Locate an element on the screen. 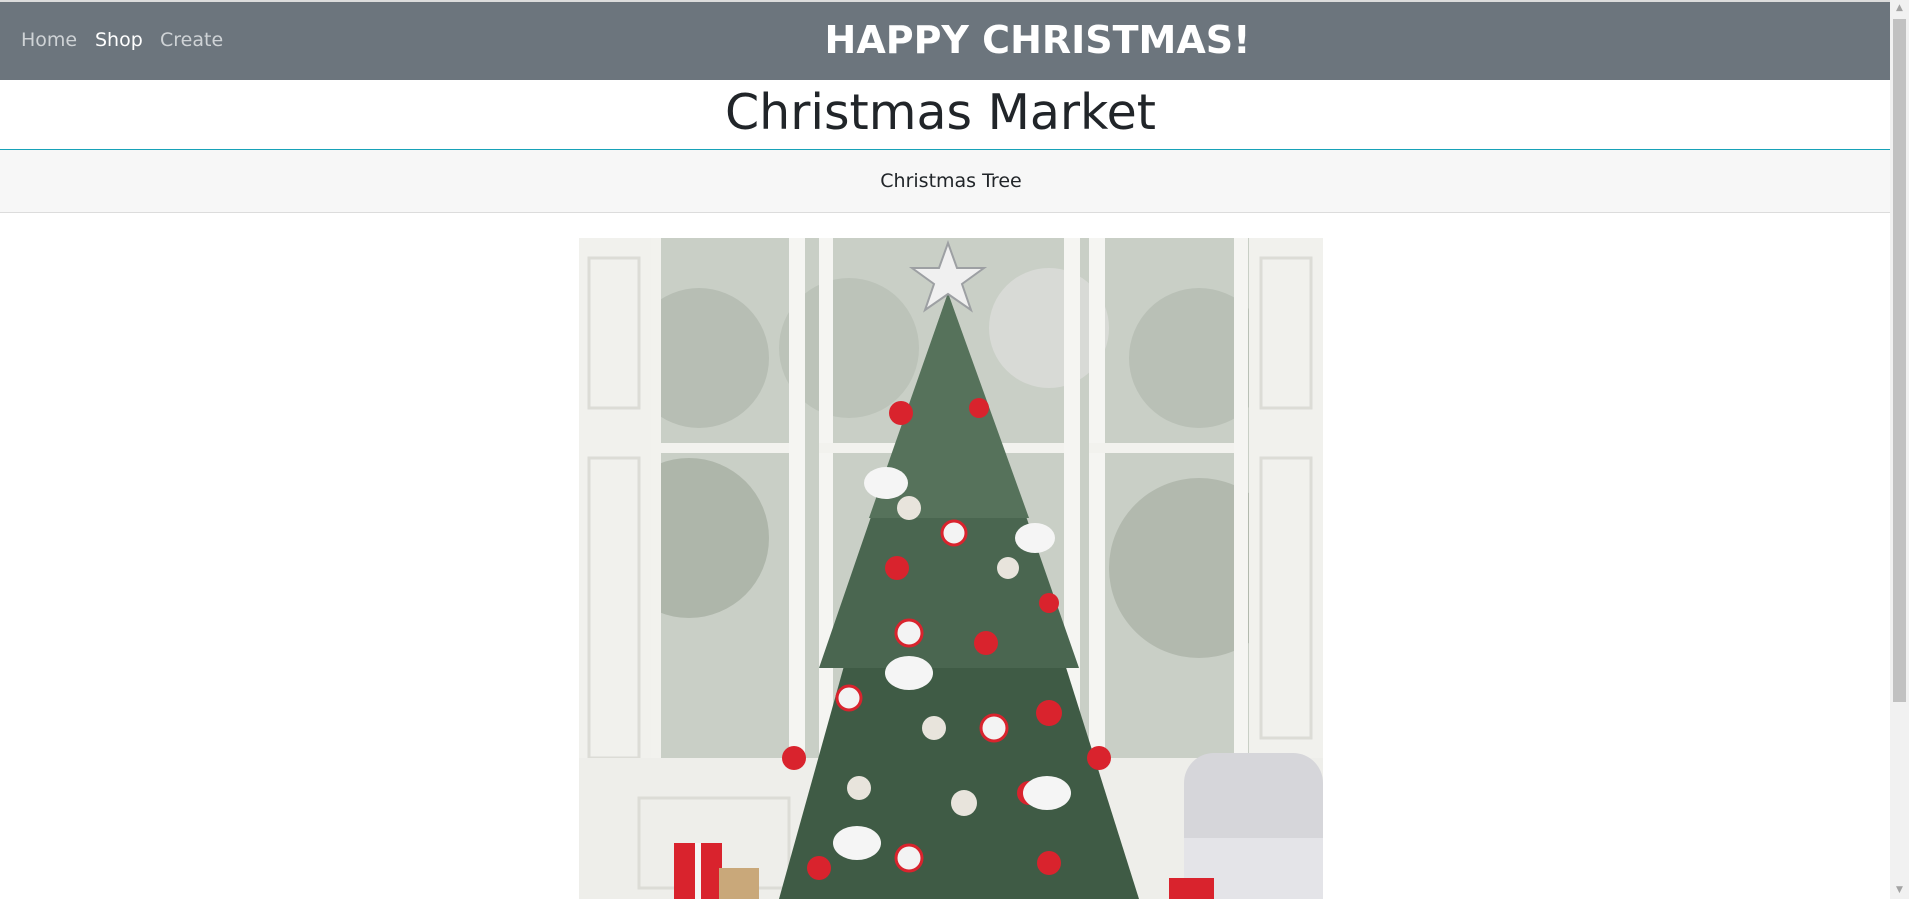  category-header: Christmas Tree is located at coordinates (945, 181).